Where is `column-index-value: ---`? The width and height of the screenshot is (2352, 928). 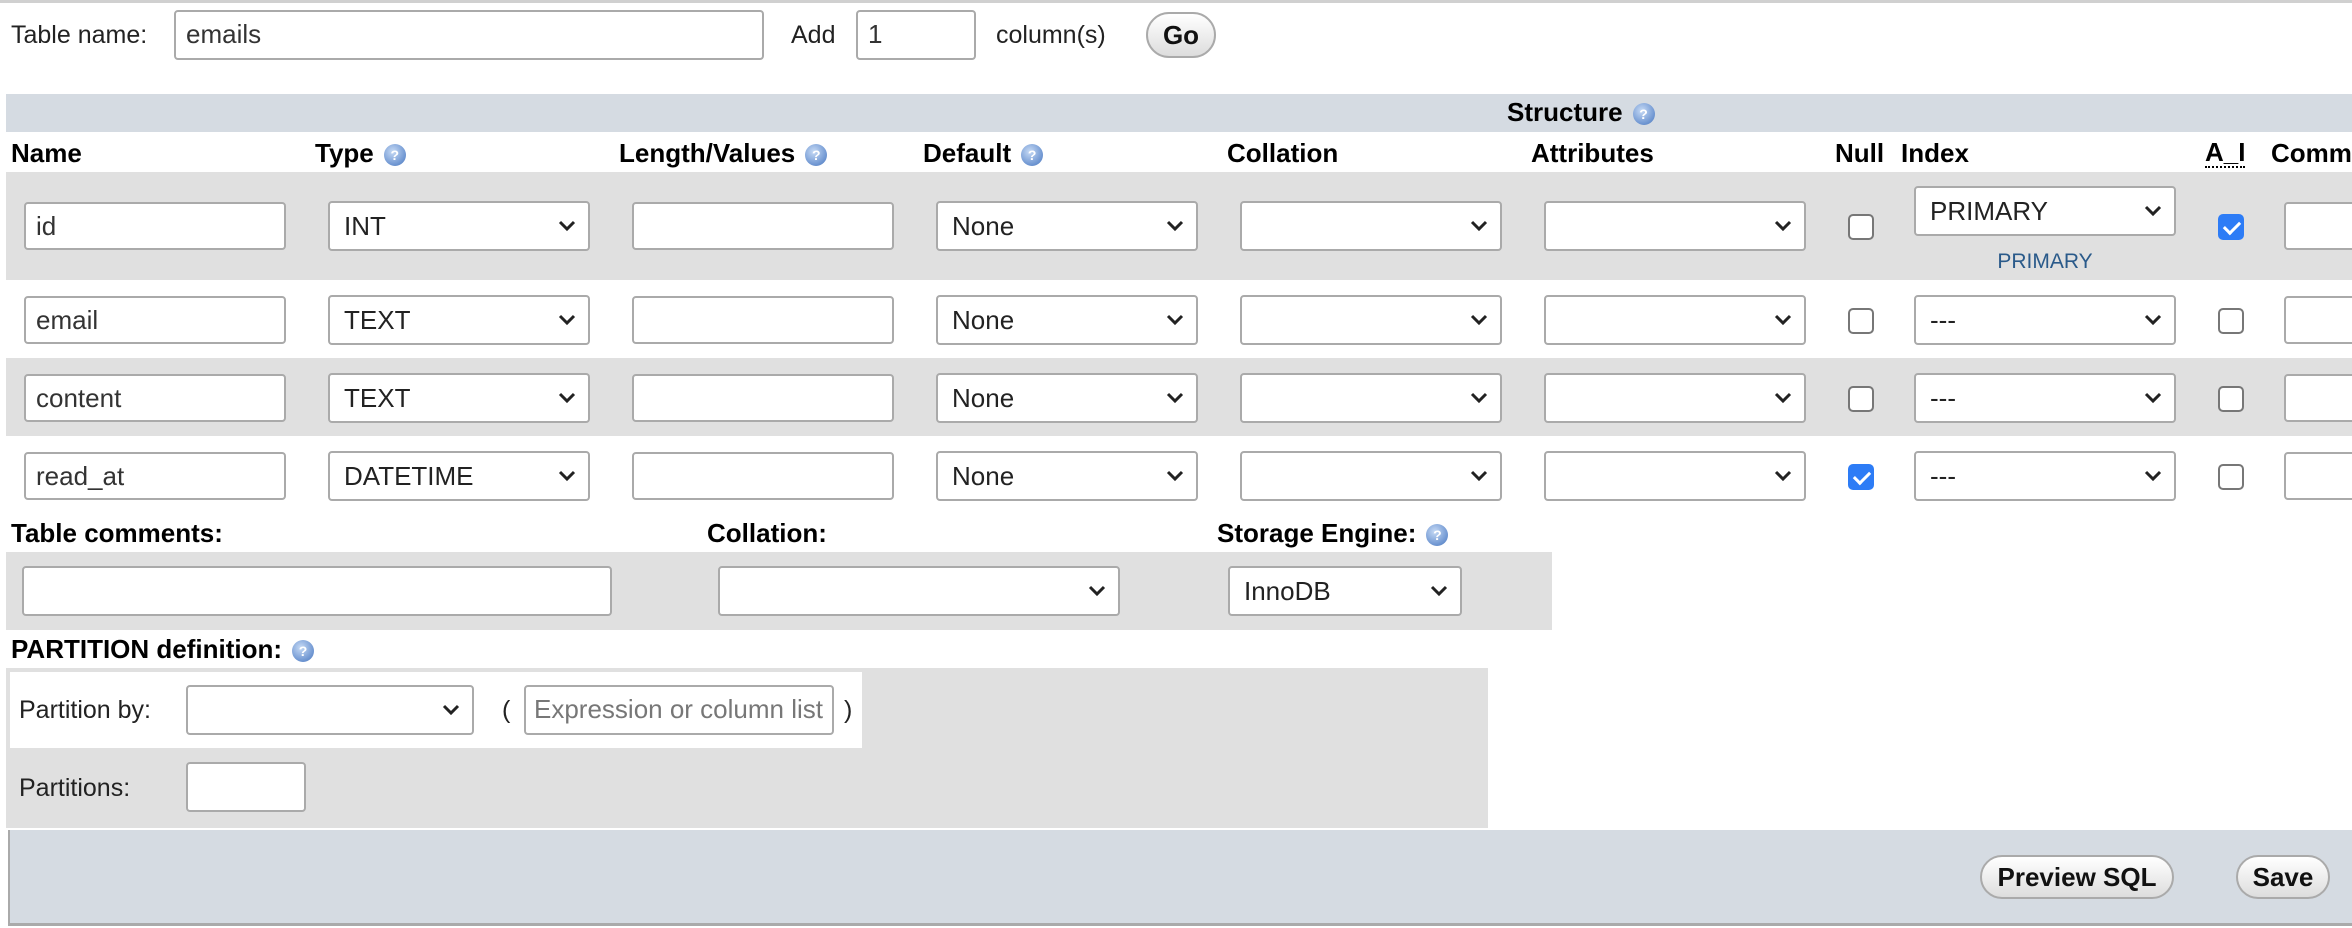
column-index-value: --- is located at coordinates (1943, 398).